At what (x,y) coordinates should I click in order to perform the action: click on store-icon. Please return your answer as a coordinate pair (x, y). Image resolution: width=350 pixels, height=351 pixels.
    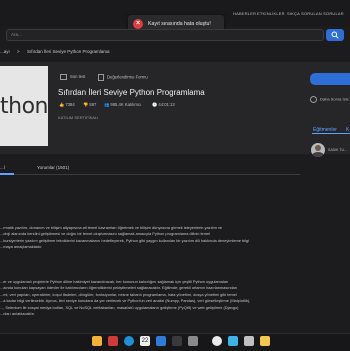
    Looking at the image, I should click on (233, 341).